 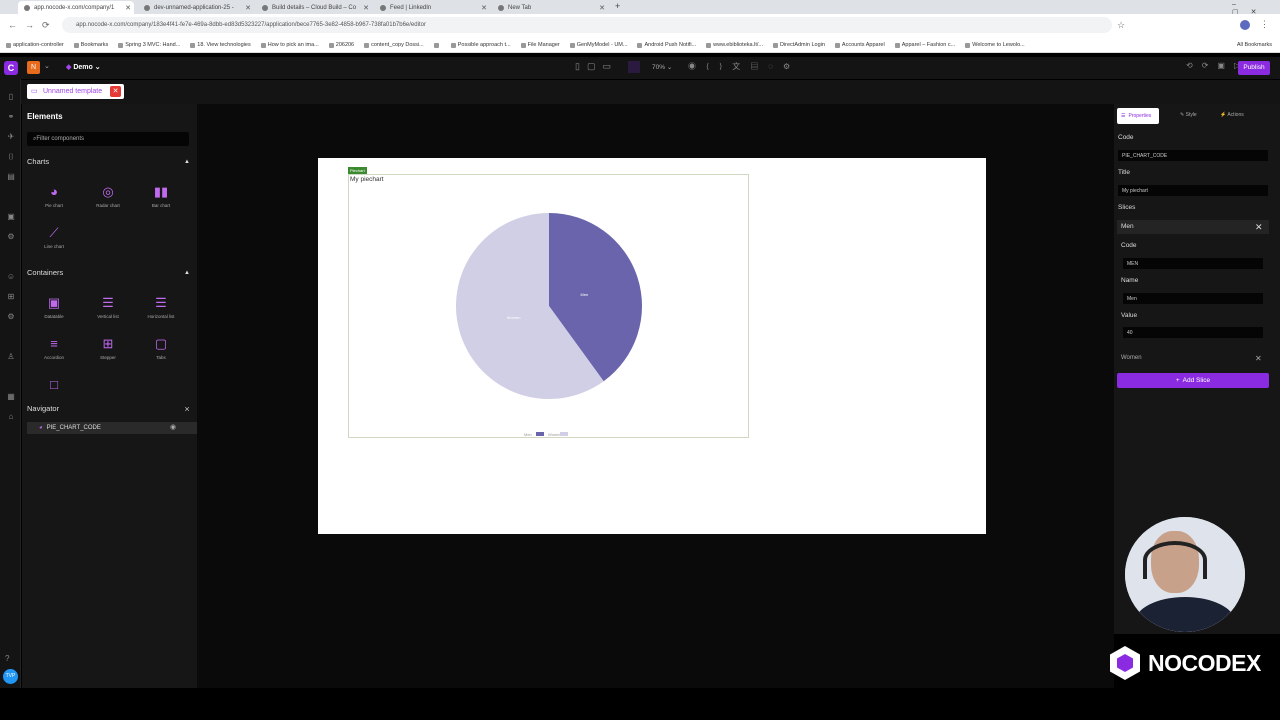 What do you see at coordinates (33, 25) in the screenshot?
I see `nav-buttons: ←→⟳` at bounding box center [33, 25].